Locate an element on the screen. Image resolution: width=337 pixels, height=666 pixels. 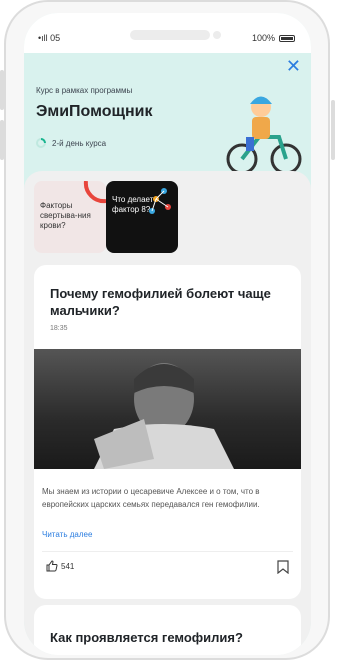
course-title: ЭмиПомощник is located at coordinates (94, 111).